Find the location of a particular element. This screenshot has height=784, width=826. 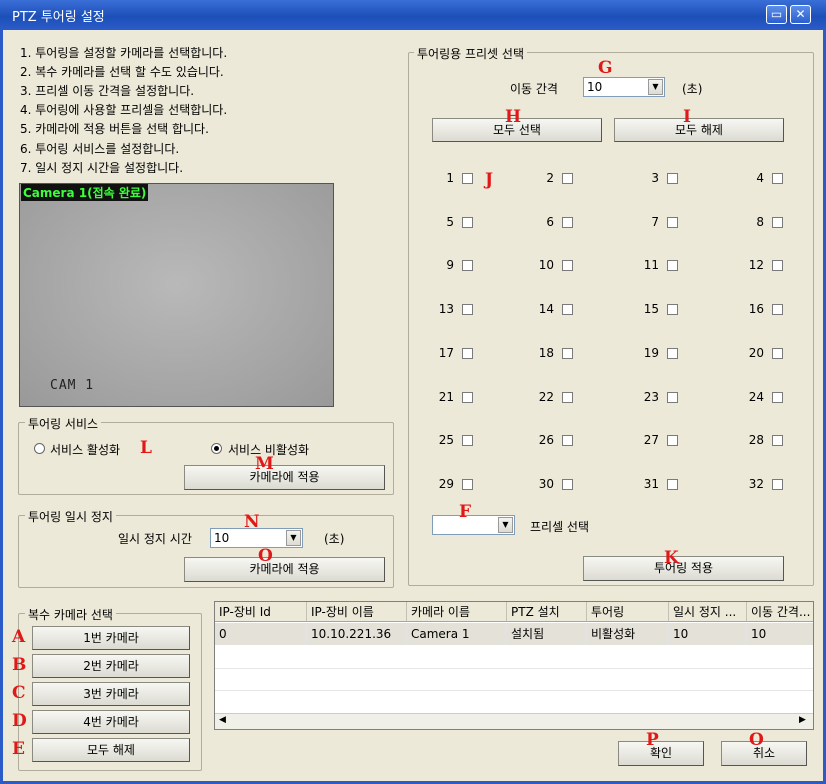

column-header: IP-장비 Id is located at coordinates (261, 612).